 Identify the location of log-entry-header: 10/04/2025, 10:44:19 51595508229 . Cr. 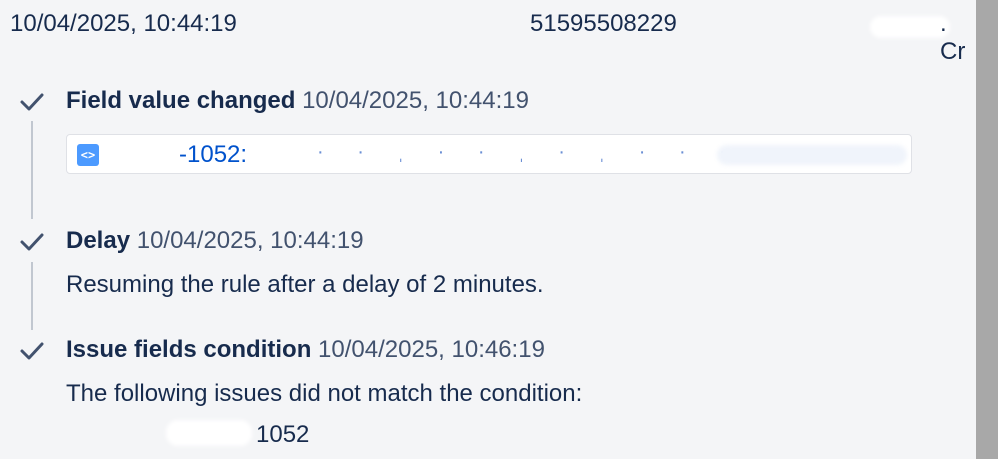
(492, 37).